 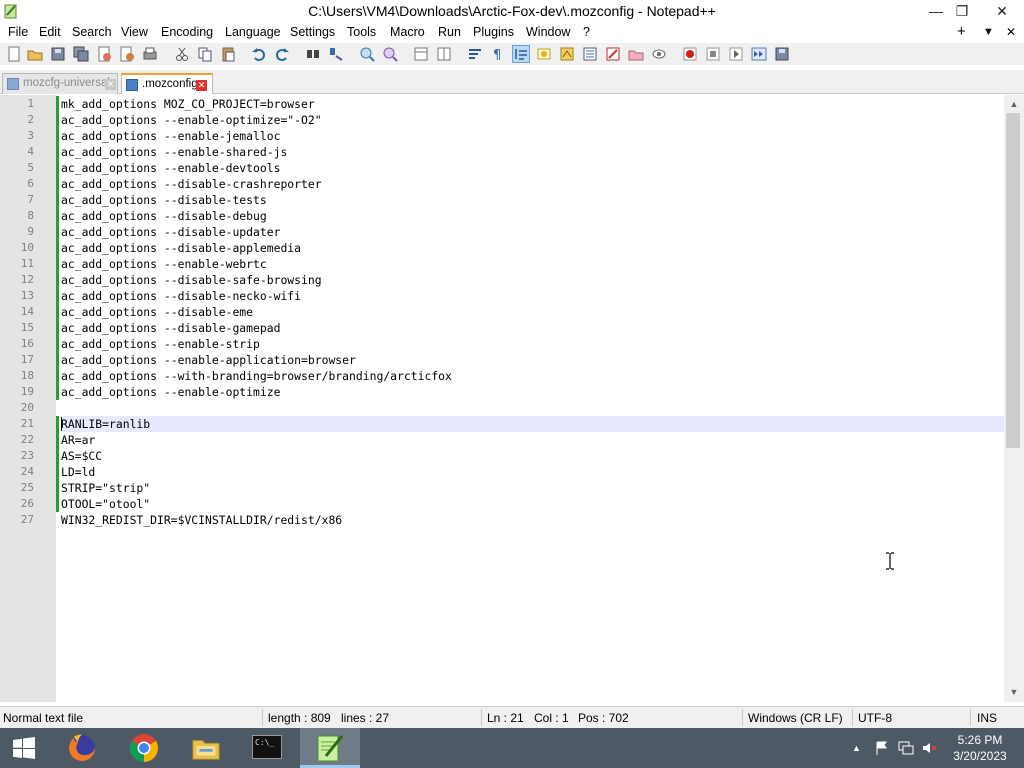 What do you see at coordinates (980, 748) in the screenshot?
I see `system-clock: 5:26 PM 3/20/2023` at bounding box center [980, 748].